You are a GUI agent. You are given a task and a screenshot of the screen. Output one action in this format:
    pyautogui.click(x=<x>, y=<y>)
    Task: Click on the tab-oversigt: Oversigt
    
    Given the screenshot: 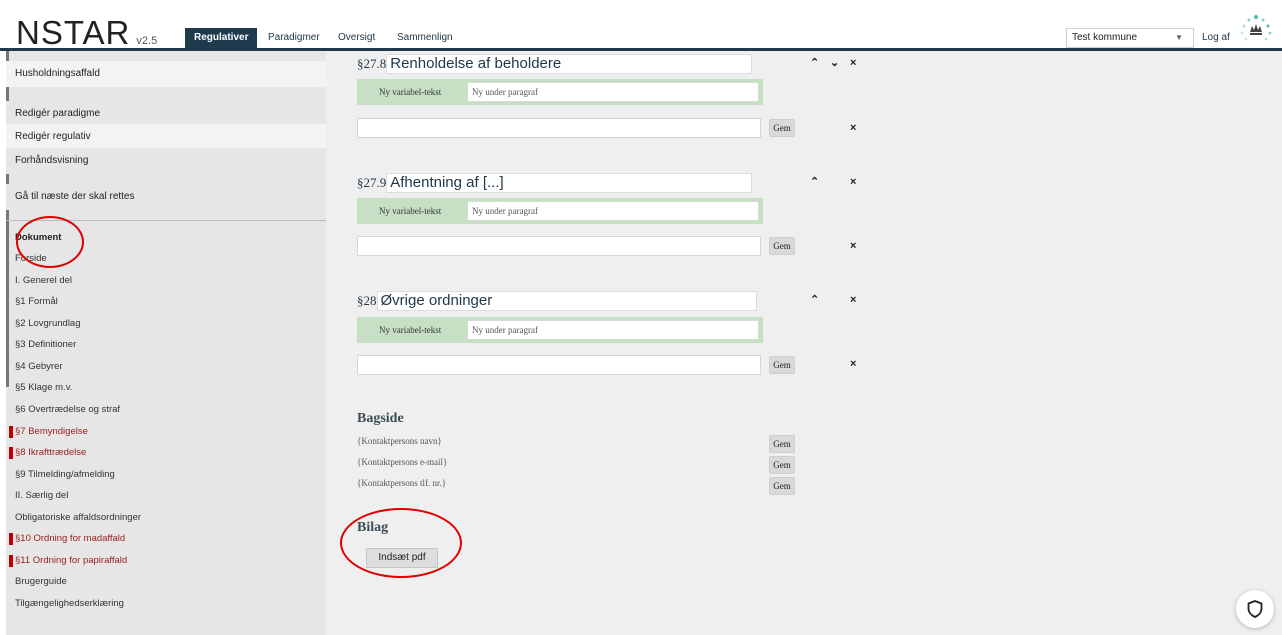 What is the action you would take?
    pyautogui.click(x=356, y=38)
    